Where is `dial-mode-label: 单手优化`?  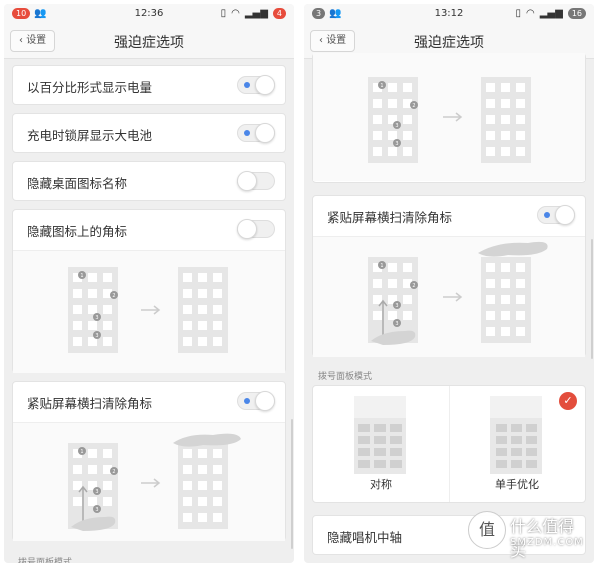
dial-mode-label: 单手优化 is located at coordinates (517, 484).